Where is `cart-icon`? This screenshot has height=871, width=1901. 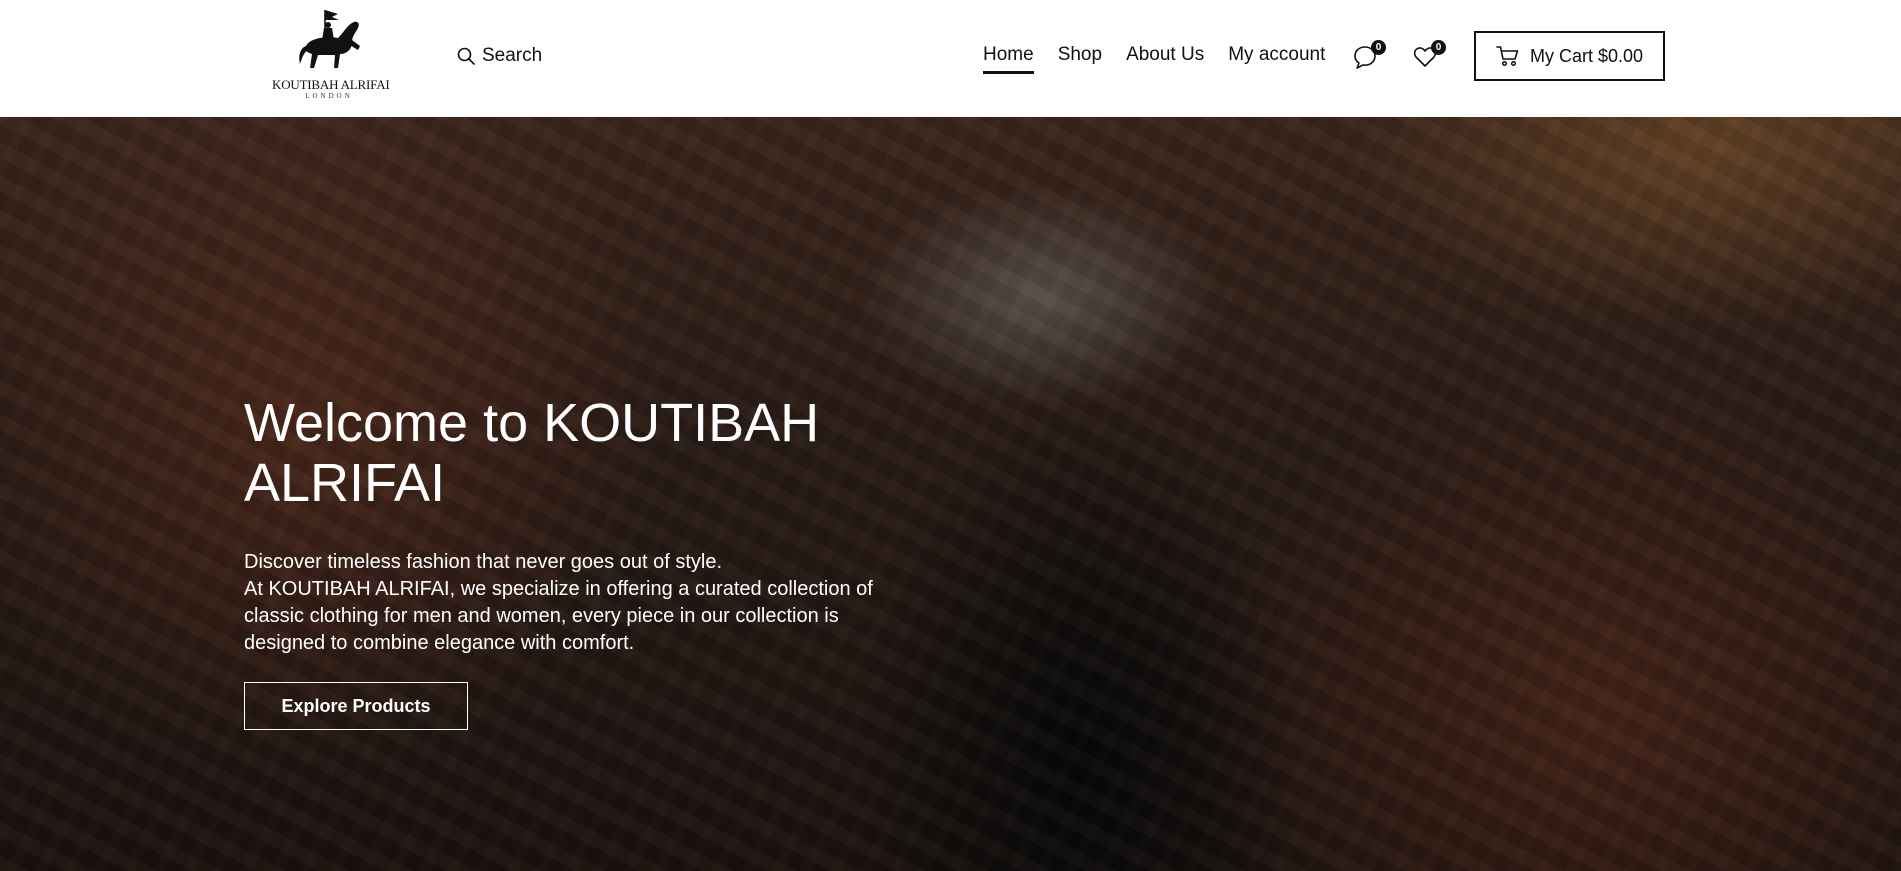
cart-icon is located at coordinates (1507, 56).